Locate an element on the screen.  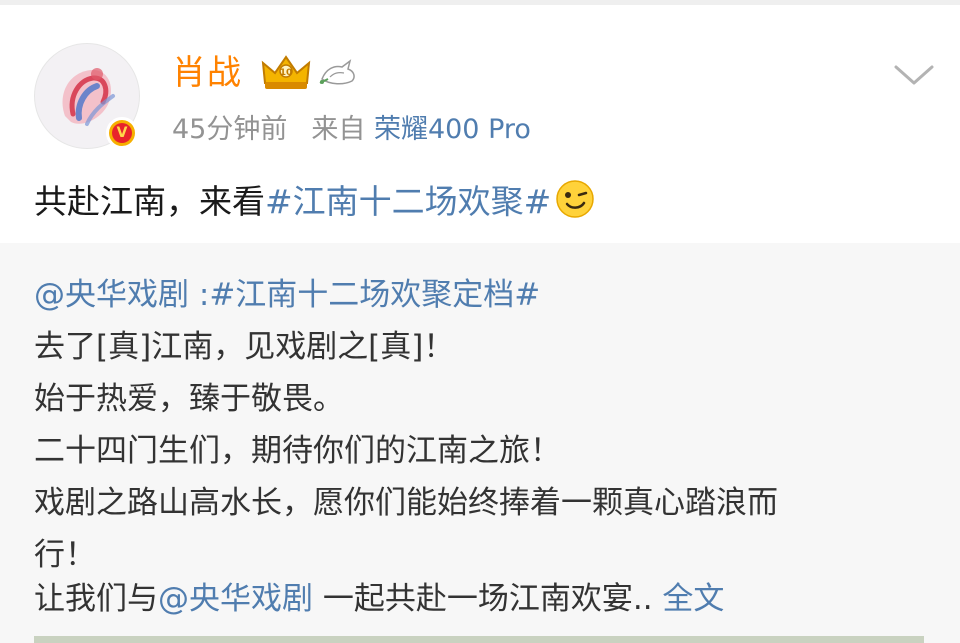
crown-badge-icon: 10 is located at coordinates (286, 72).